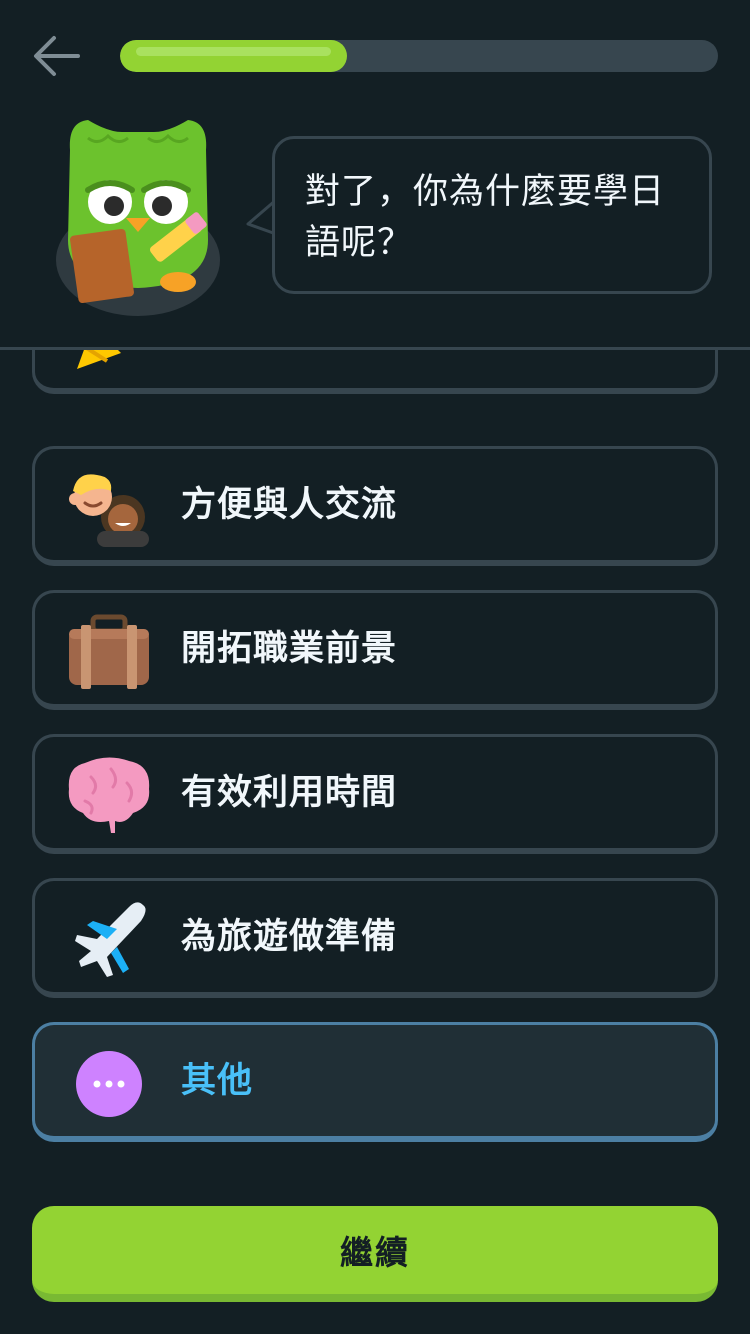 The image size is (750, 1334). What do you see at coordinates (110, 939) in the screenshot?
I see `airplane-icon` at bounding box center [110, 939].